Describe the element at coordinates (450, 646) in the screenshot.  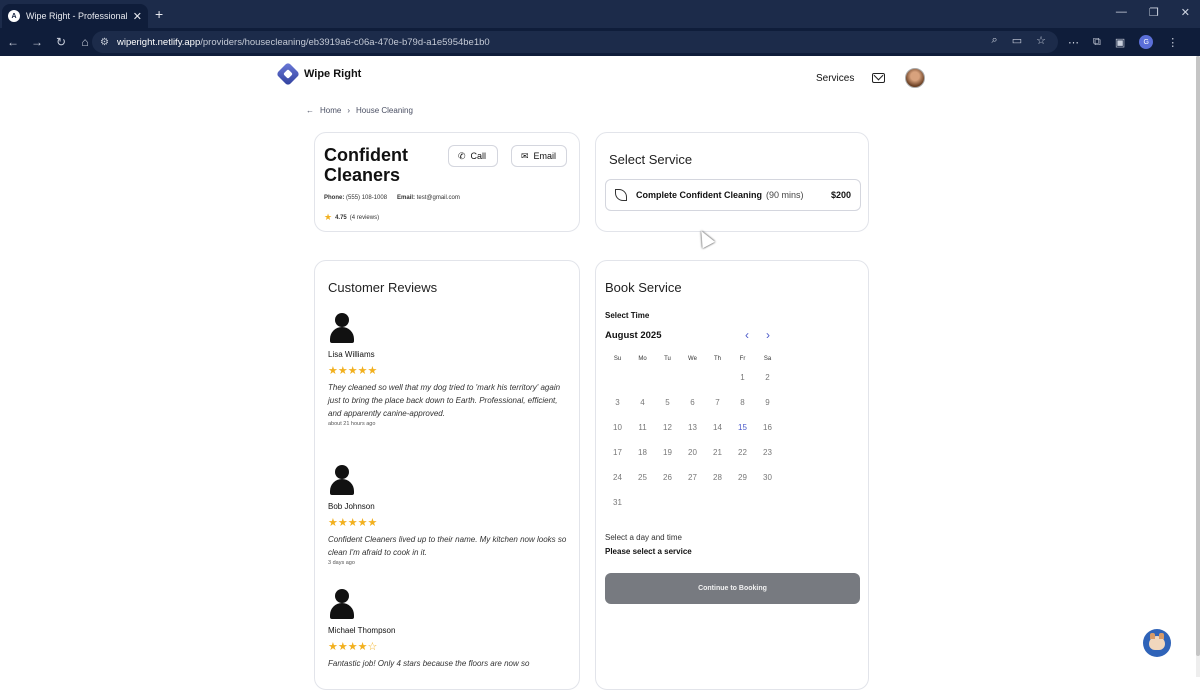
I see `review-stars: ★★★★☆` at that location.